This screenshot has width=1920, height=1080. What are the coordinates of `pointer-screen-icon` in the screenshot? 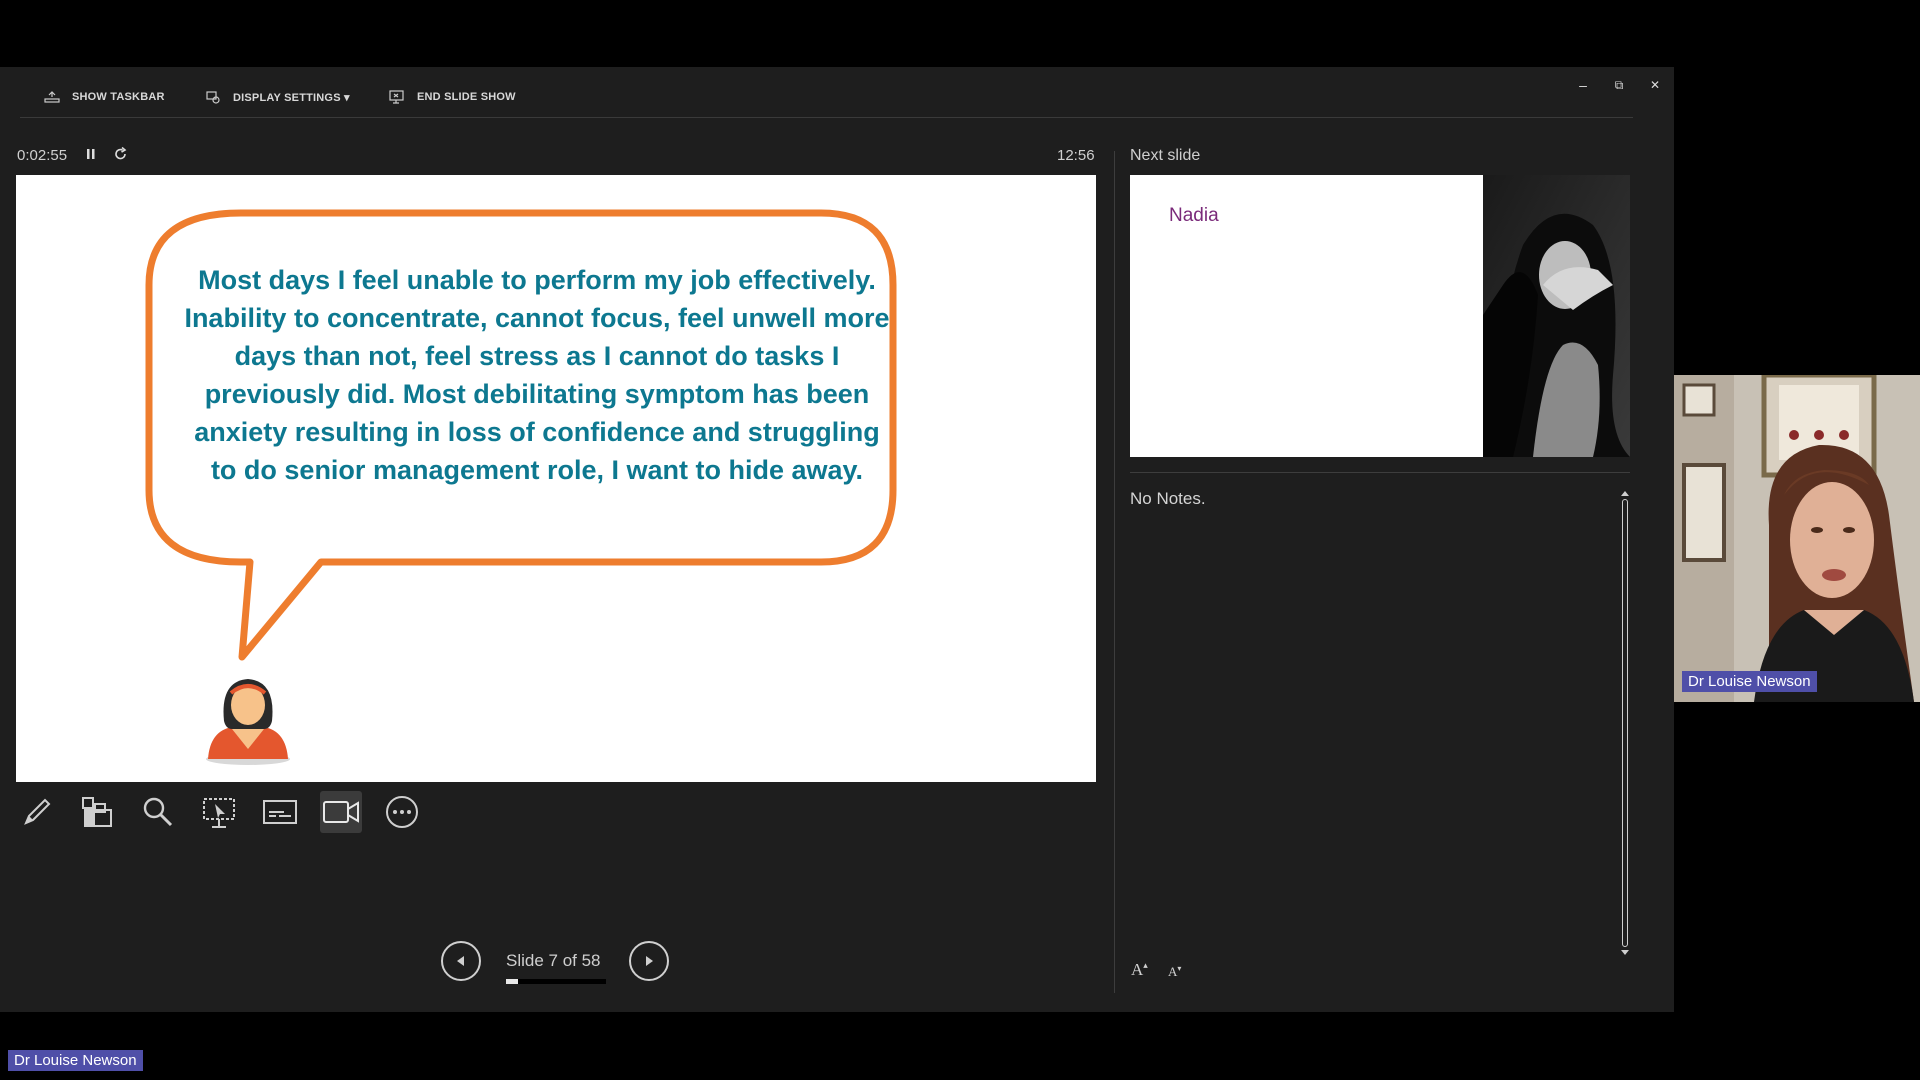 It's located at (219, 812).